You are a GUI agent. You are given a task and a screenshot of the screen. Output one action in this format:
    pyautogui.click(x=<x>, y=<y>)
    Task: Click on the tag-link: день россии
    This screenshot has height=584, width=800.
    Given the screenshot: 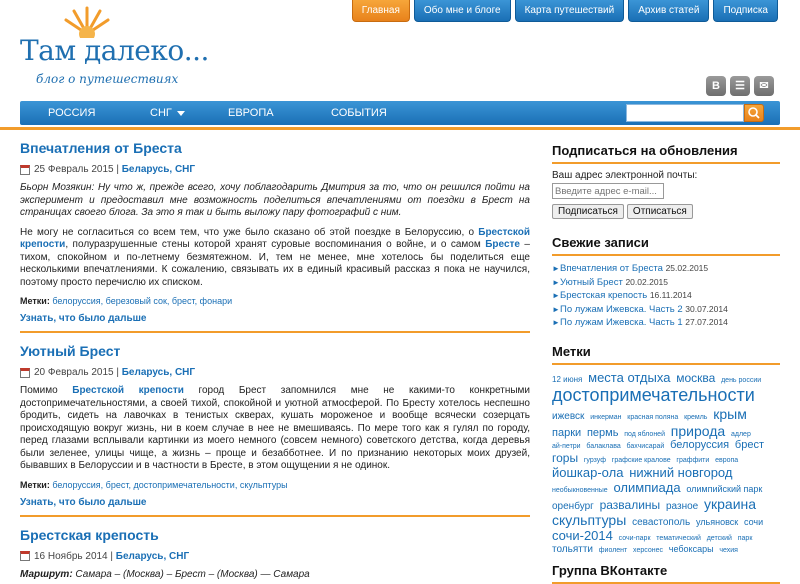 What is the action you would take?
    pyautogui.click(x=741, y=380)
    